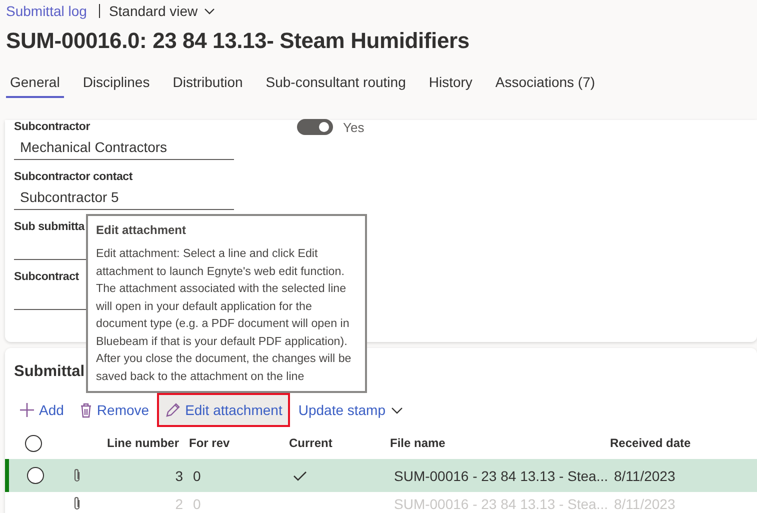  Describe the element at coordinates (336, 83) in the screenshot. I see `tab: Sub-consultant routing` at that location.